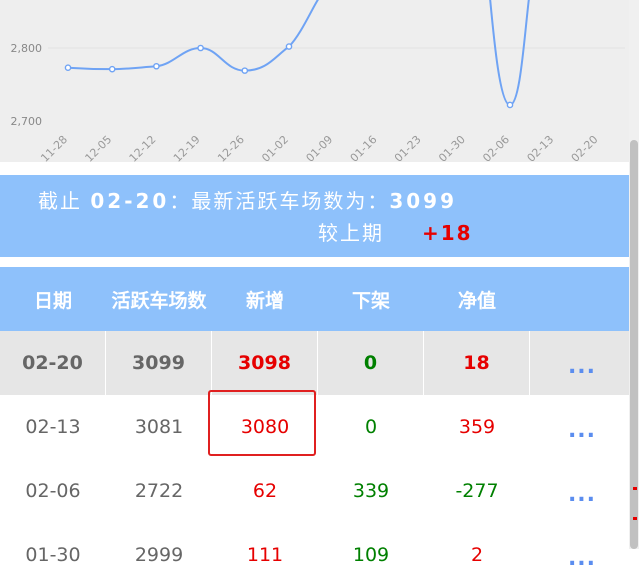  Describe the element at coordinates (54, 147) in the screenshot. I see `x-tick-label: 11-28` at that location.